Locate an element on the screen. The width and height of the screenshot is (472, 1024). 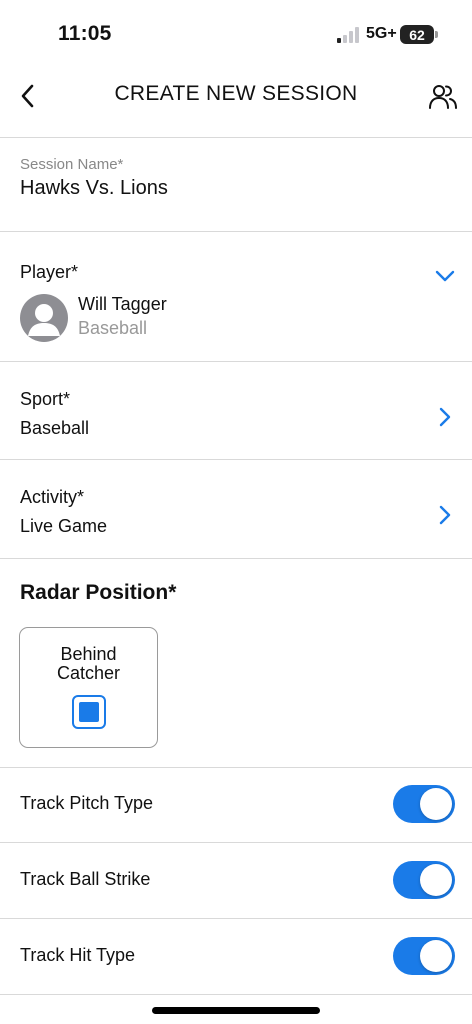
track-ball-strike-toggle is located at coordinates (424, 880).